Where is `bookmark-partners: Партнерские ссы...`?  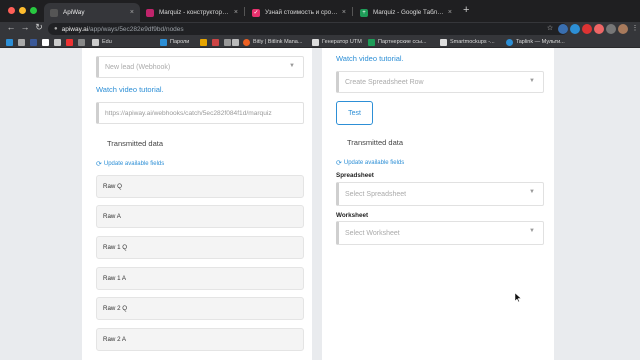 bookmark-partners: Партнерские ссы... is located at coordinates (397, 42).